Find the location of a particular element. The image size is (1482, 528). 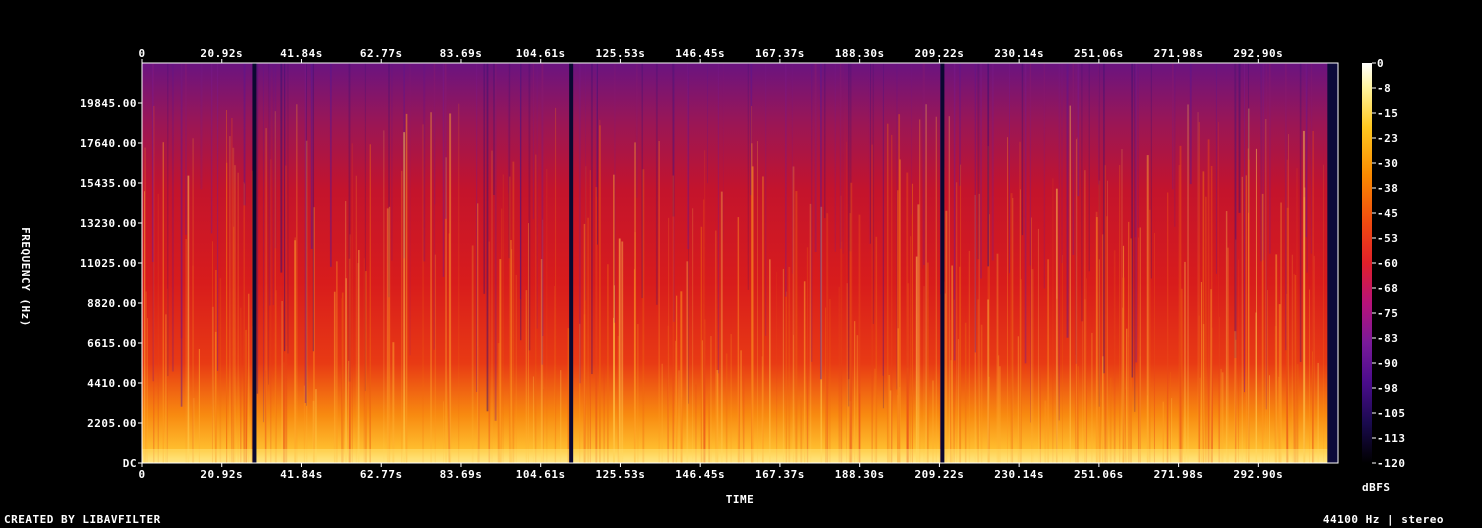

y-tick-label: 8820.00 is located at coordinates (112, 303).